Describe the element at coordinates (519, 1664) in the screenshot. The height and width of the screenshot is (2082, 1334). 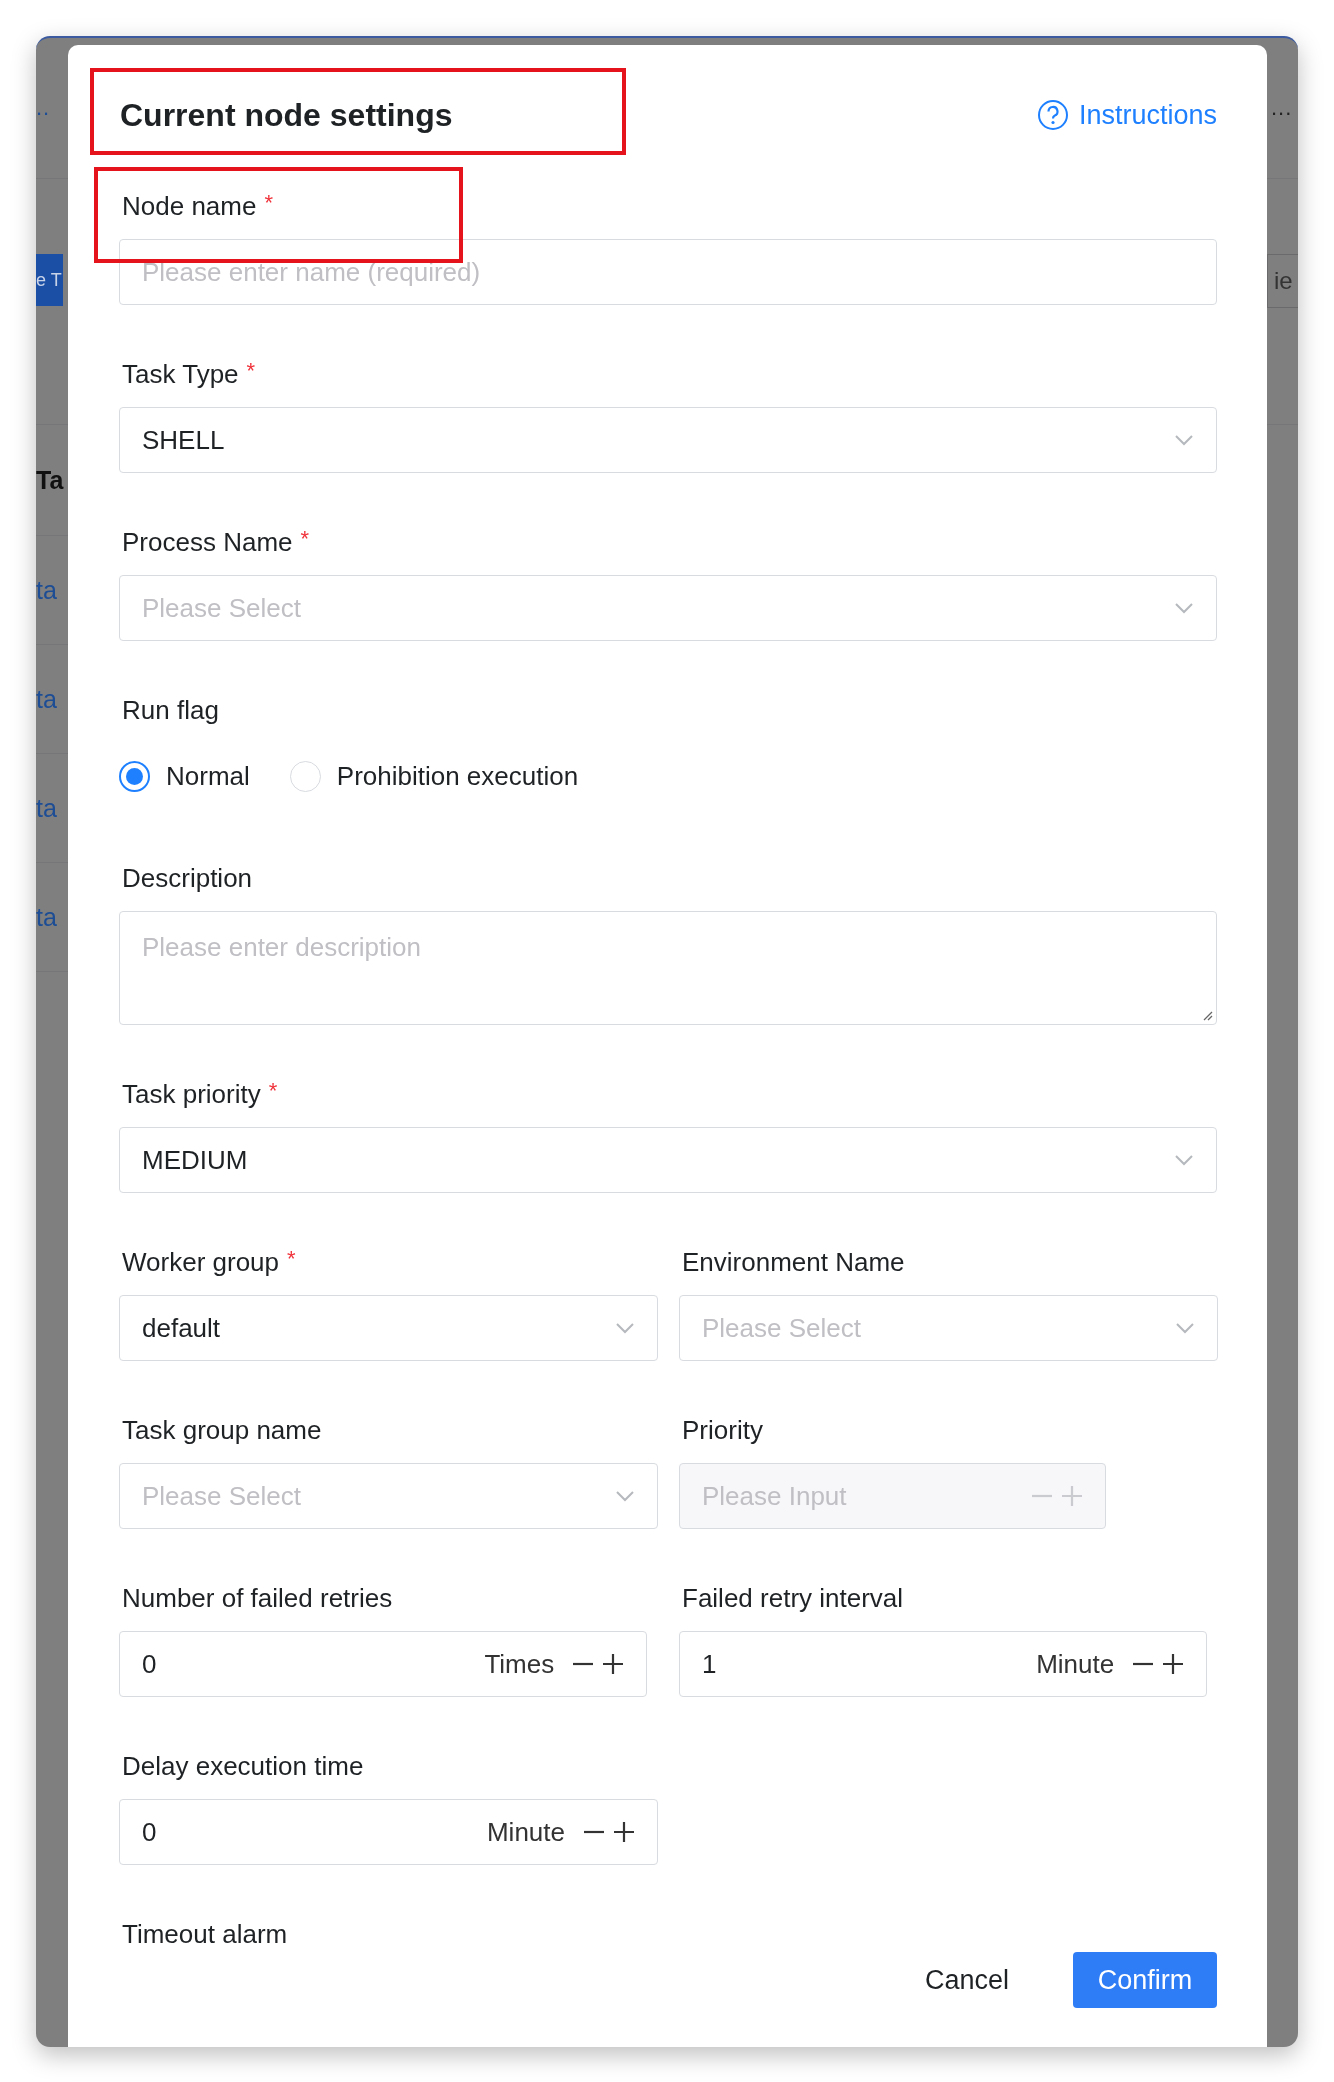
I see `unit-label: Times` at that location.